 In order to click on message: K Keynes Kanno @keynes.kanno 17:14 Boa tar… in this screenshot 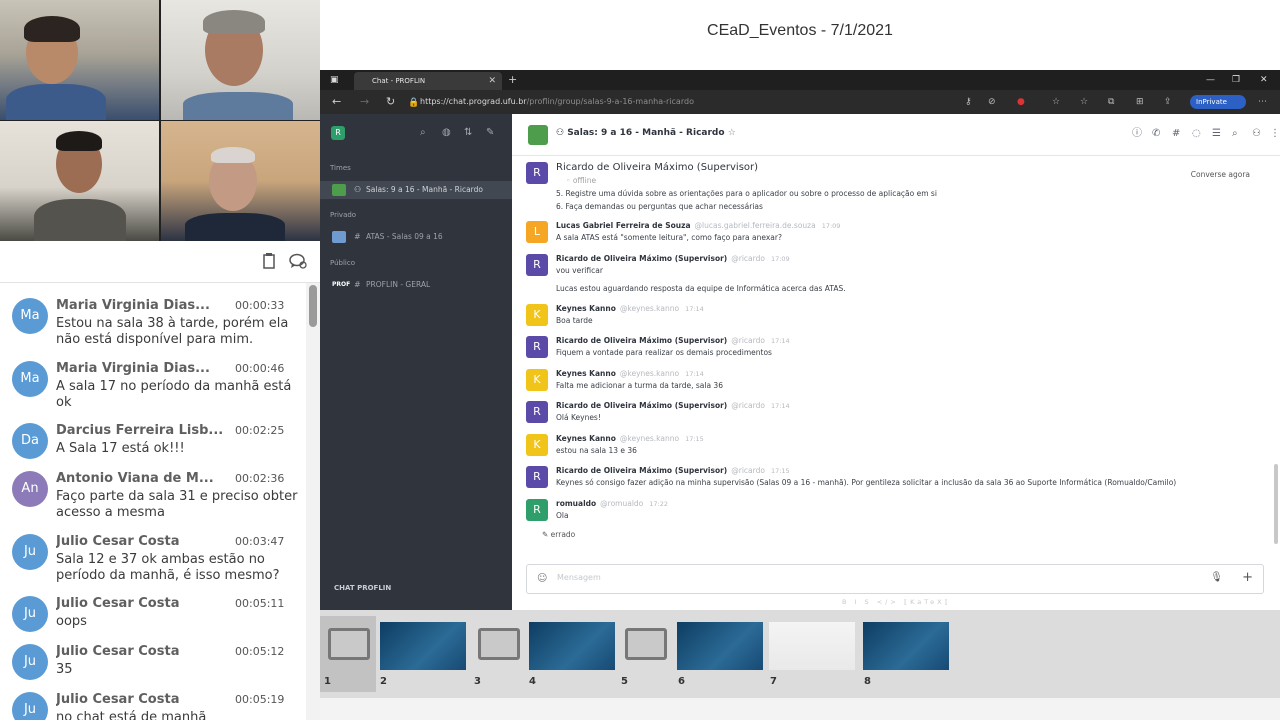, I will do `click(896, 317)`.